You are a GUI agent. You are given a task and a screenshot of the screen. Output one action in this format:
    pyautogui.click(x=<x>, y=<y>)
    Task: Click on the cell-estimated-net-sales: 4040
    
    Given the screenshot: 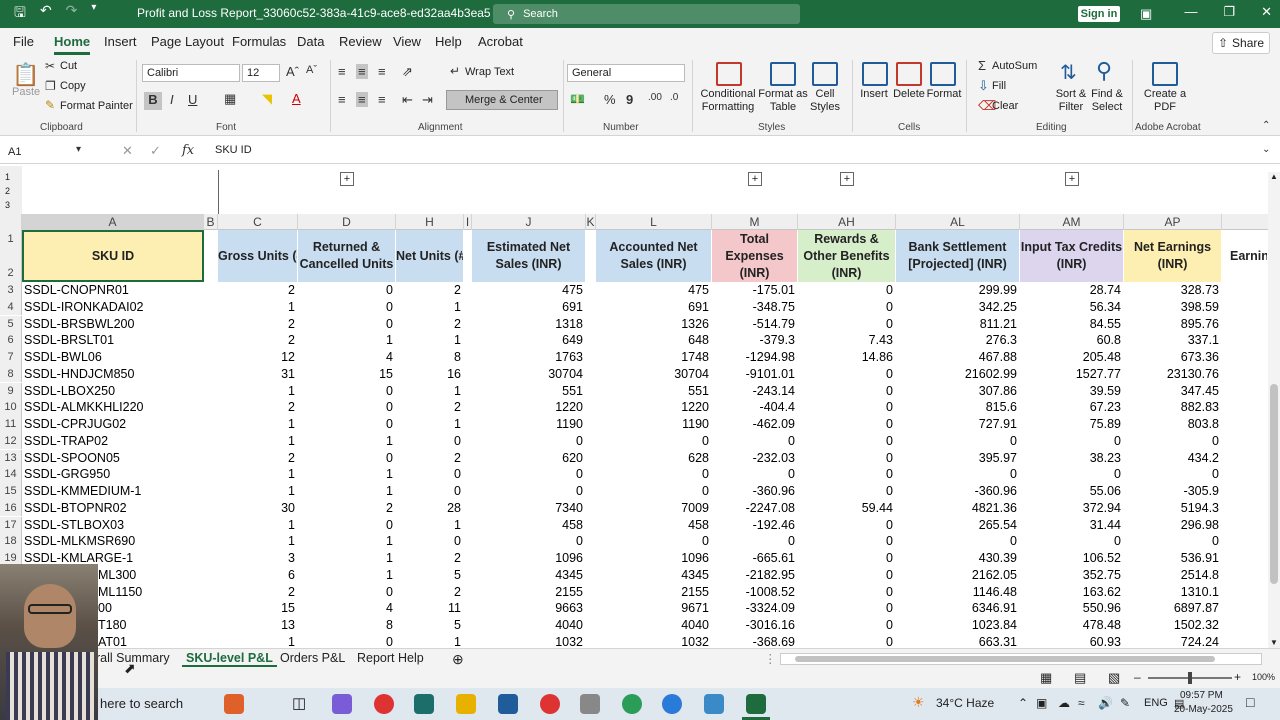 What is the action you would take?
    pyautogui.click(x=529, y=625)
    